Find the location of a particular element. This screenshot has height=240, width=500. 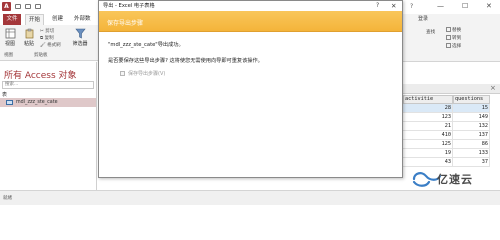

cut-button: ✂ 剪切 is located at coordinates (47, 31).